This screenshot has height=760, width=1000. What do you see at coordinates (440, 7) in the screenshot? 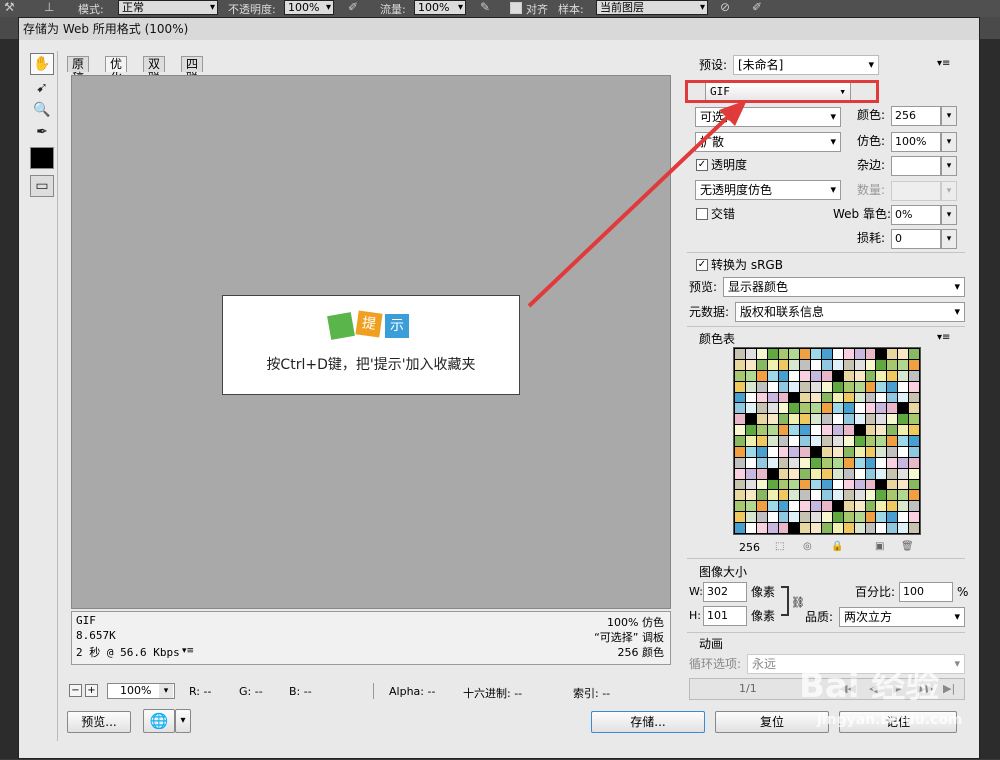
I see `flow-select: 100%` at bounding box center [440, 7].